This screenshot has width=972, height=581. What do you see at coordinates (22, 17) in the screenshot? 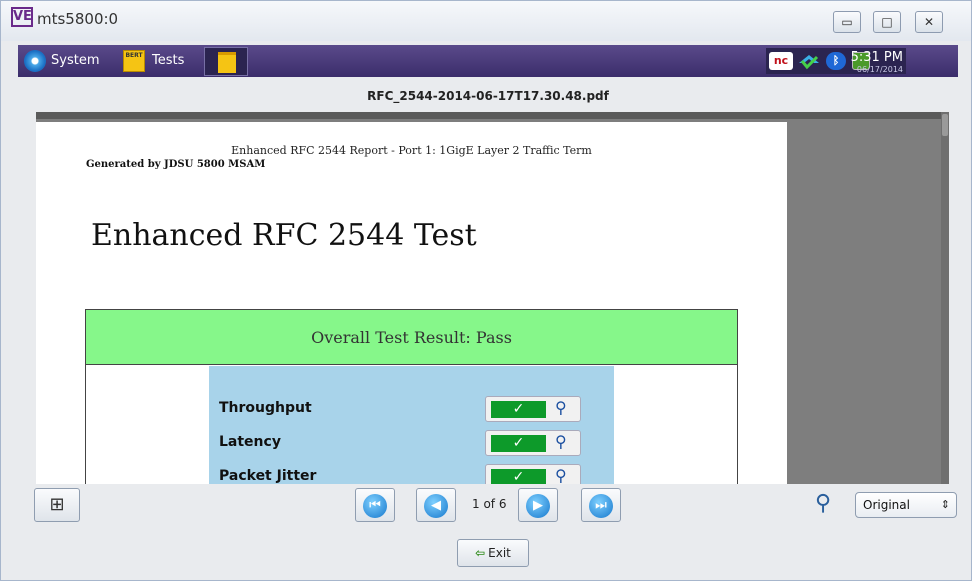
I see `app-logo: VE` at bounding box center [22, 17].